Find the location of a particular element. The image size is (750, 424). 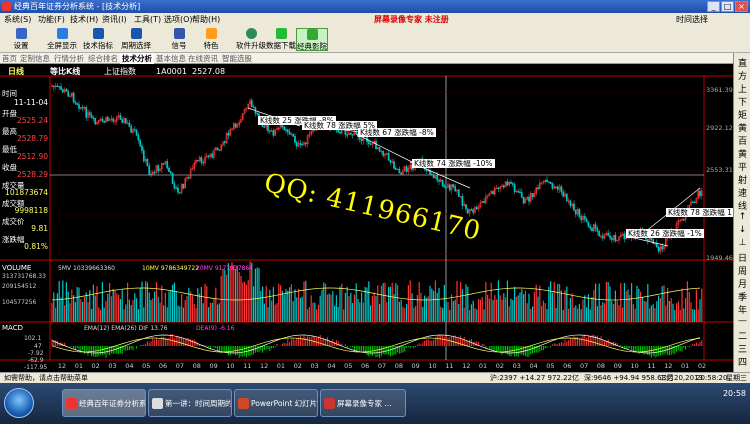

drawing-tool-6: 百 is located at coordinates (742, 140).